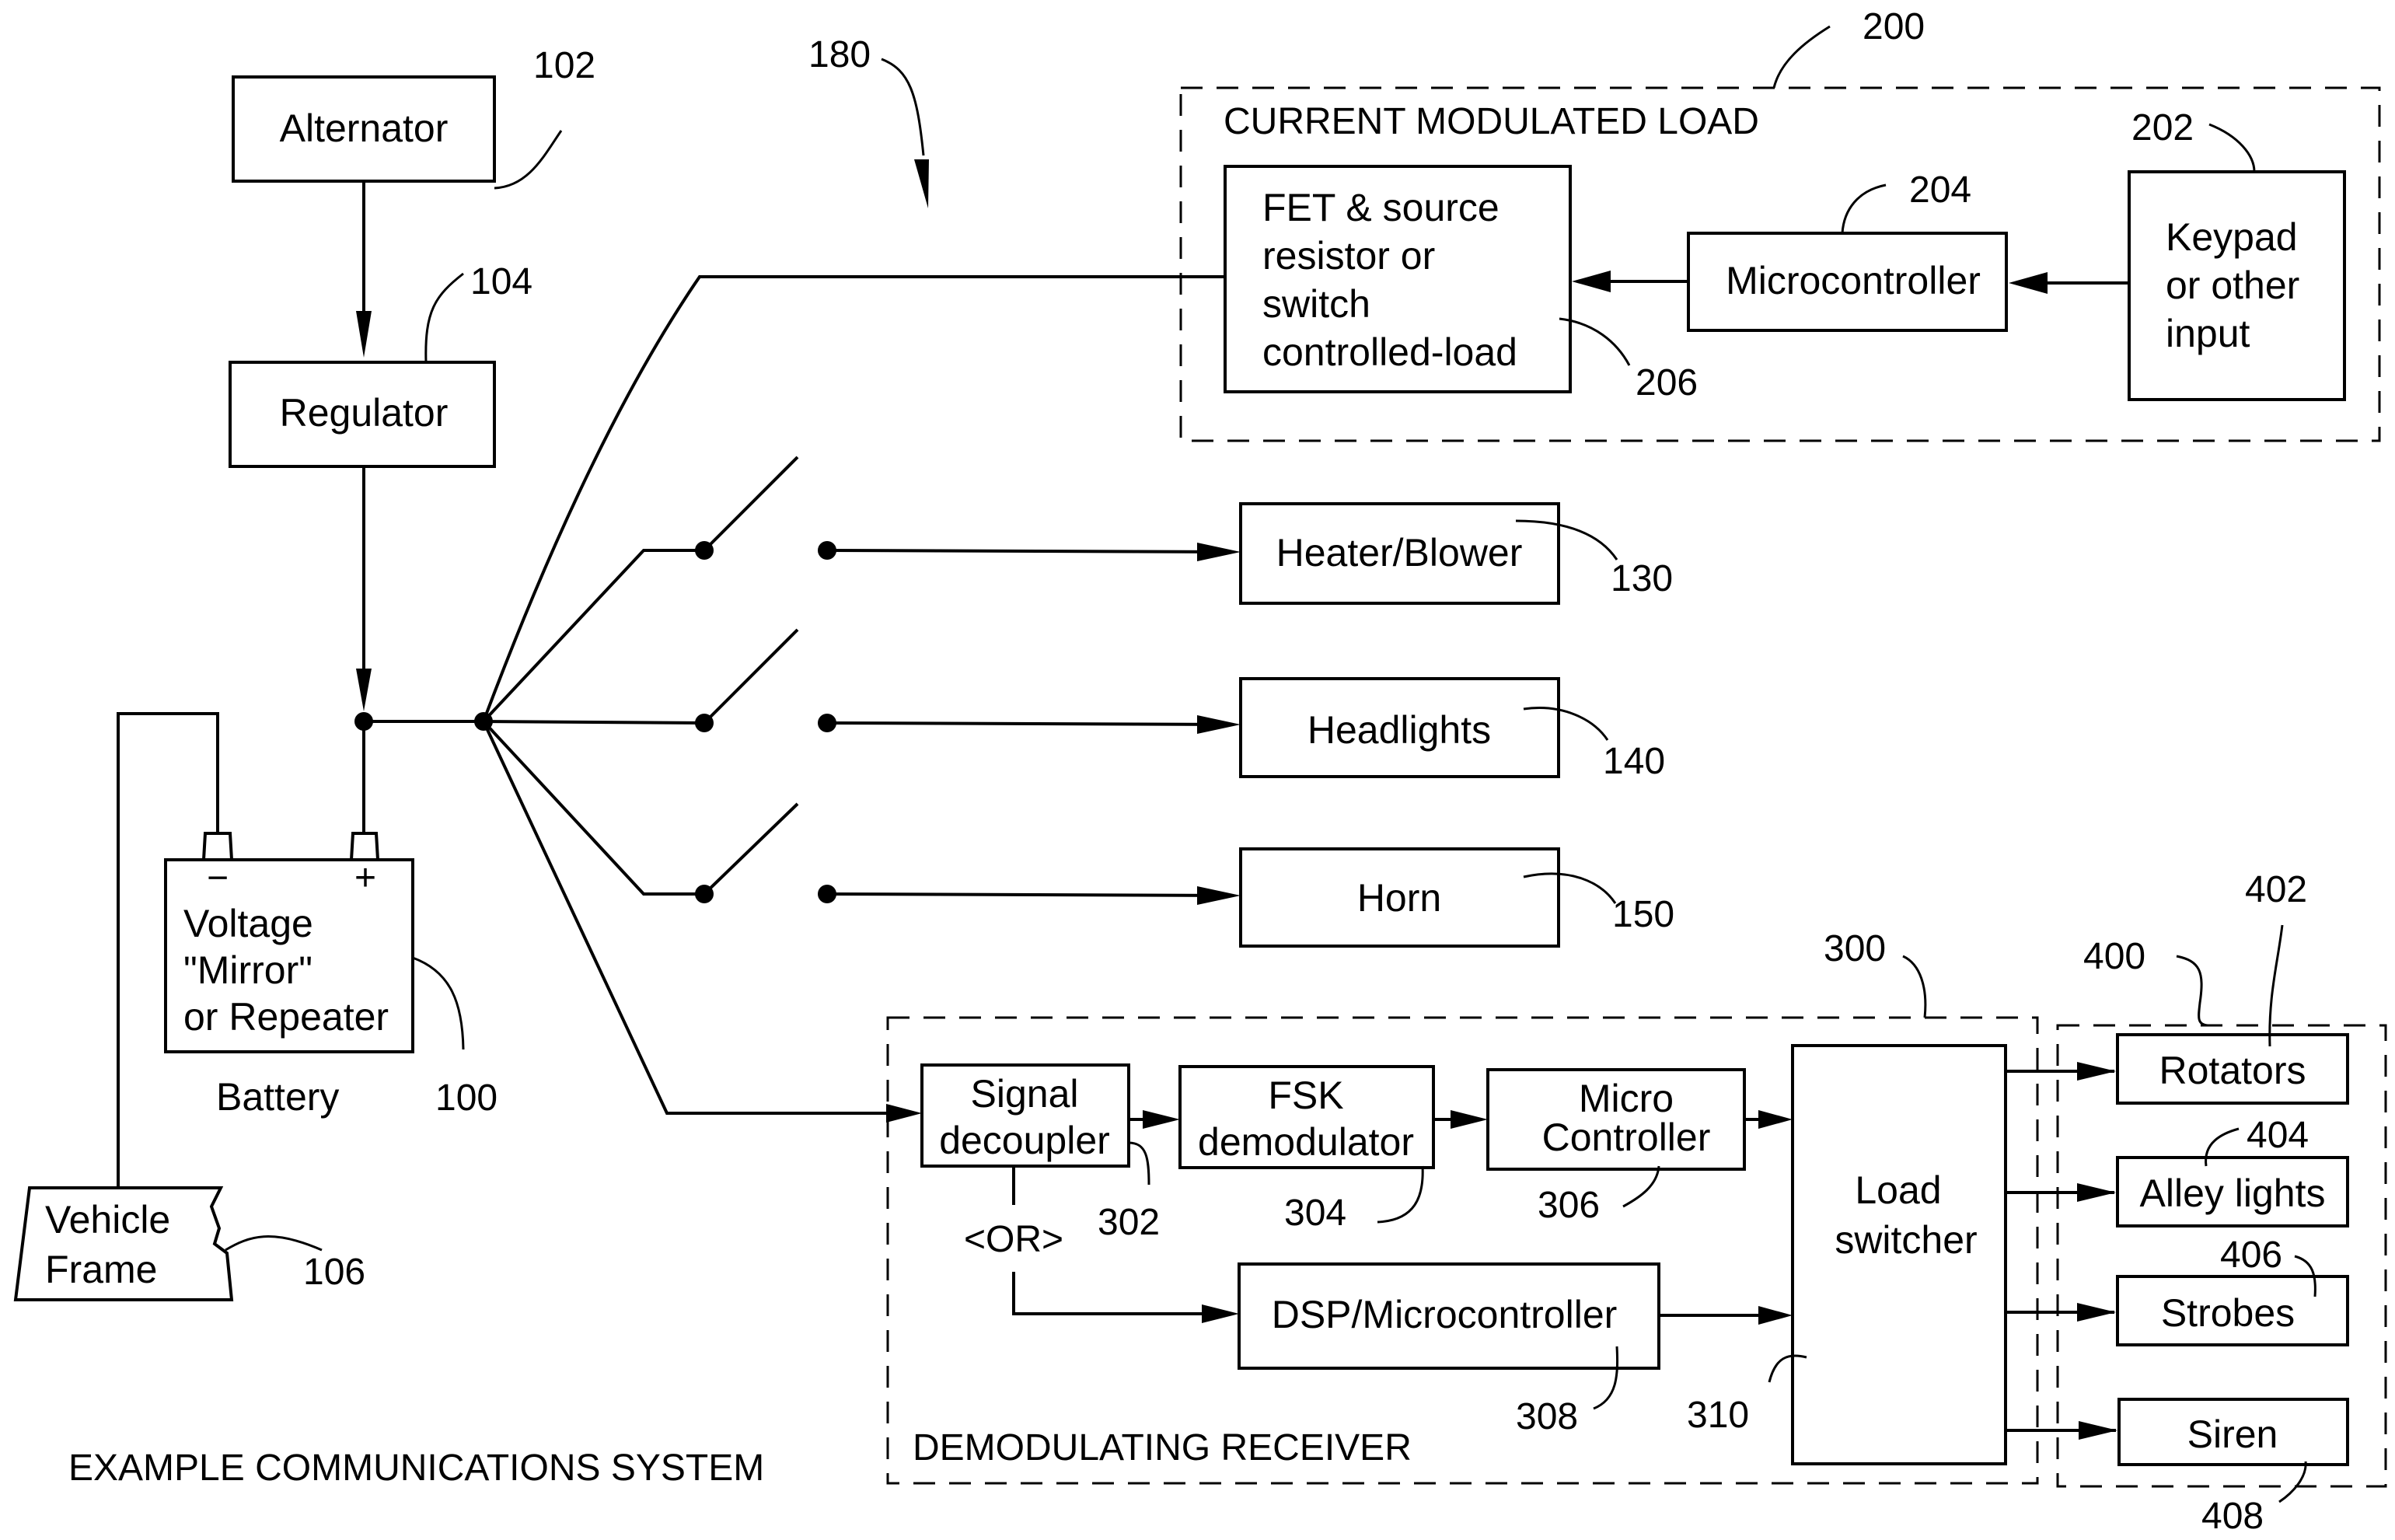 The image size is (2395, 1540). Describe the element at coordinates (2233, 1193) in the screenshot. I see `alley-lights-label: Alley lights` at that location.